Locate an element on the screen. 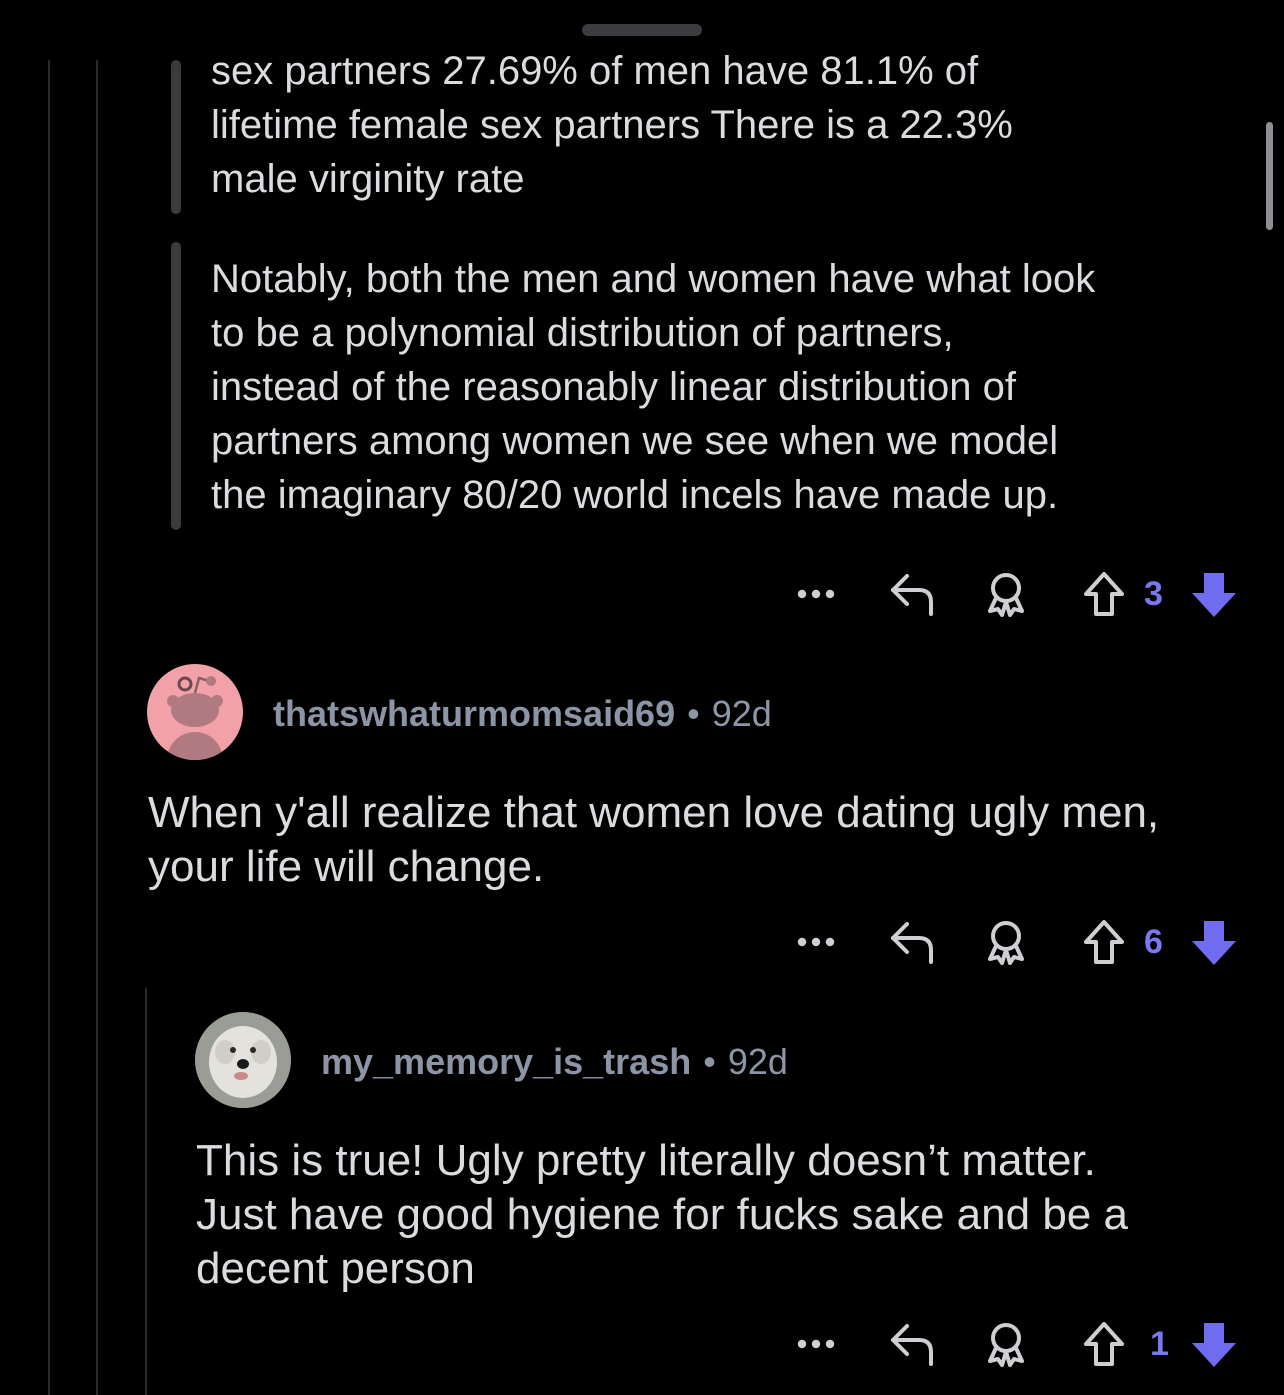  vote-count: 1 is located at coordinates (1159, 1344).